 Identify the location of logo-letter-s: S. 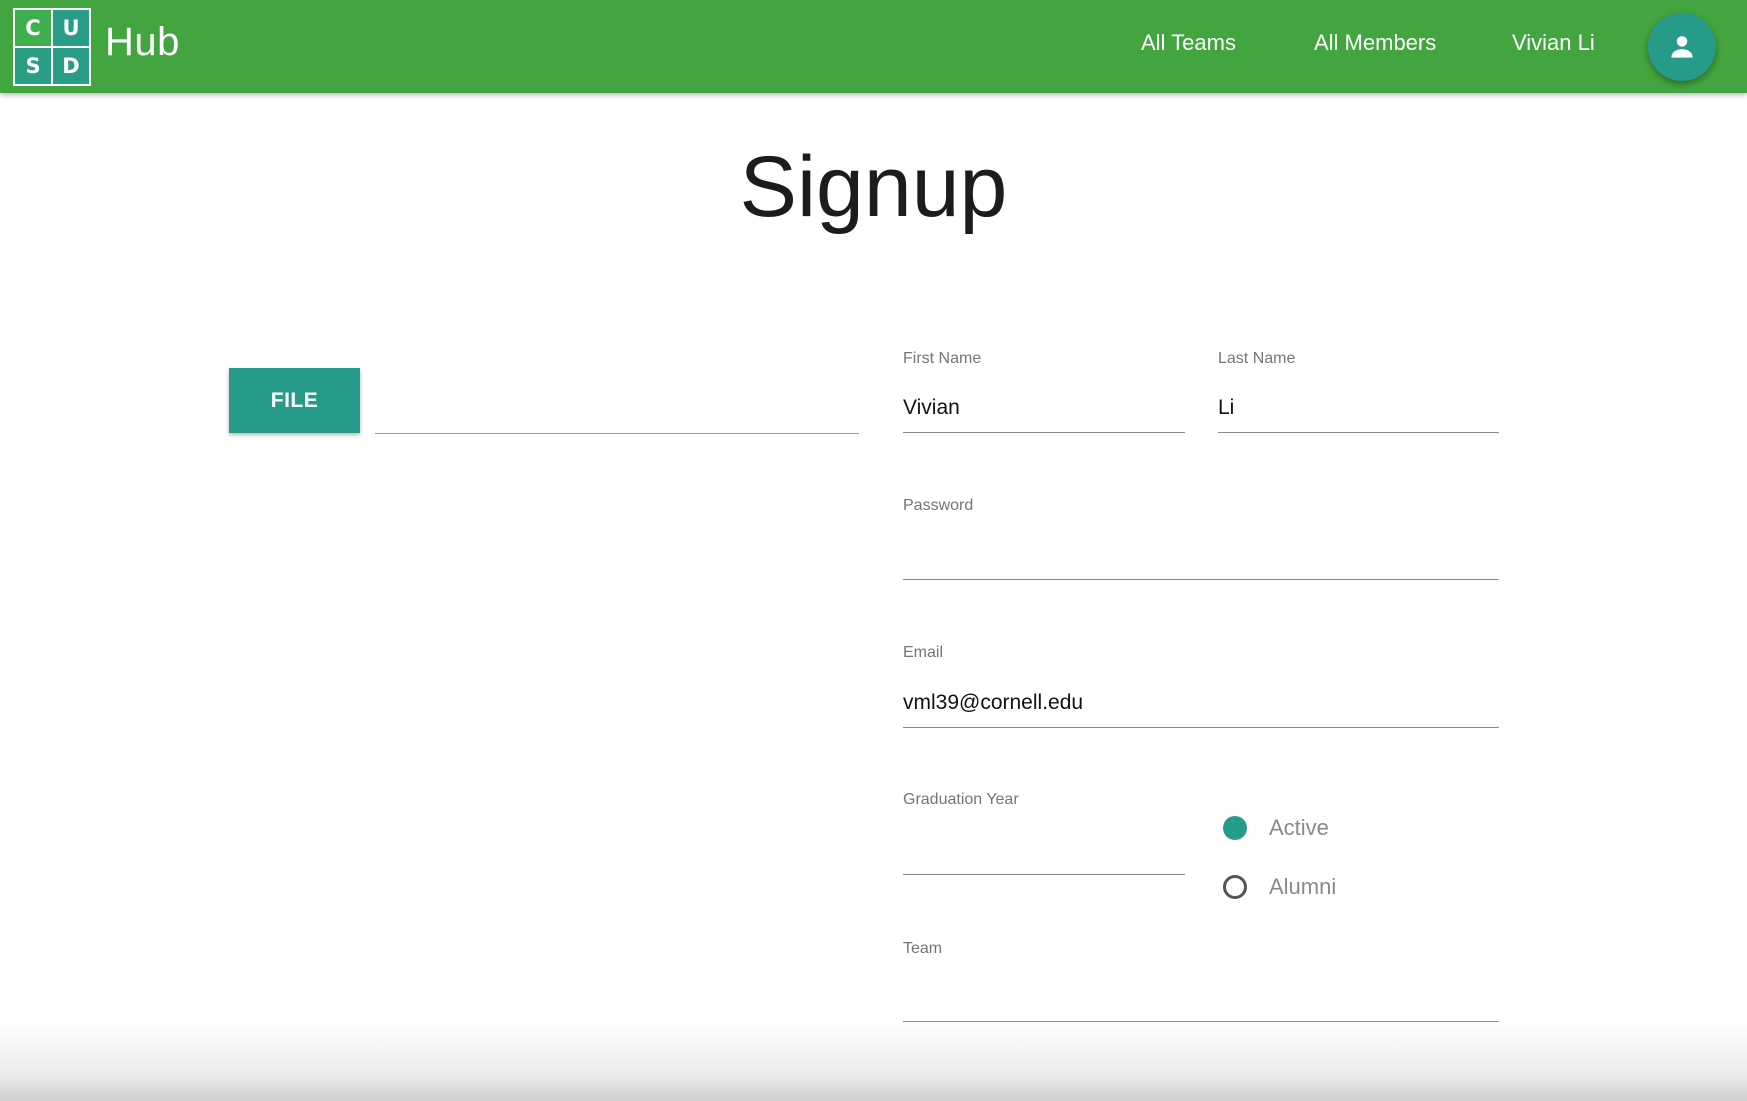
(33, 66).